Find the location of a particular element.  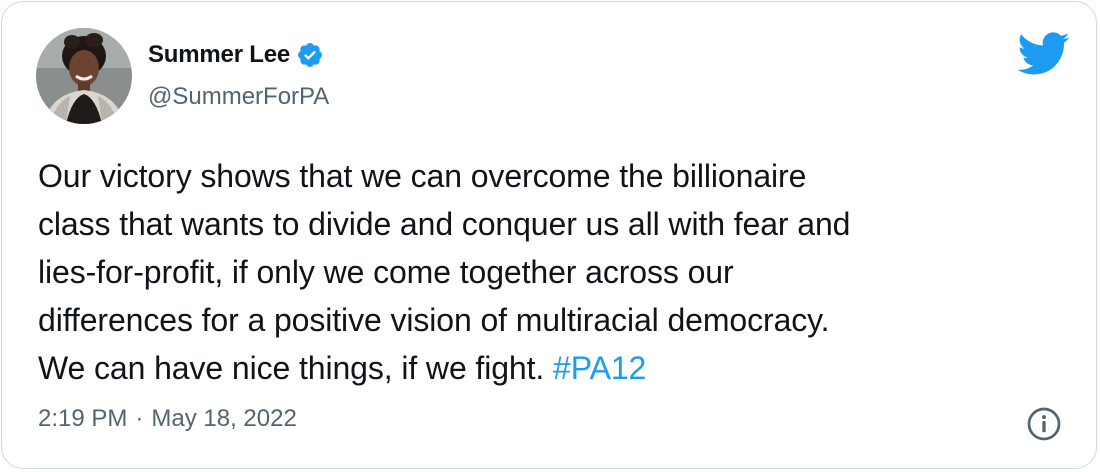

twitter-bird-icon is located at coordinates (1043, 54).